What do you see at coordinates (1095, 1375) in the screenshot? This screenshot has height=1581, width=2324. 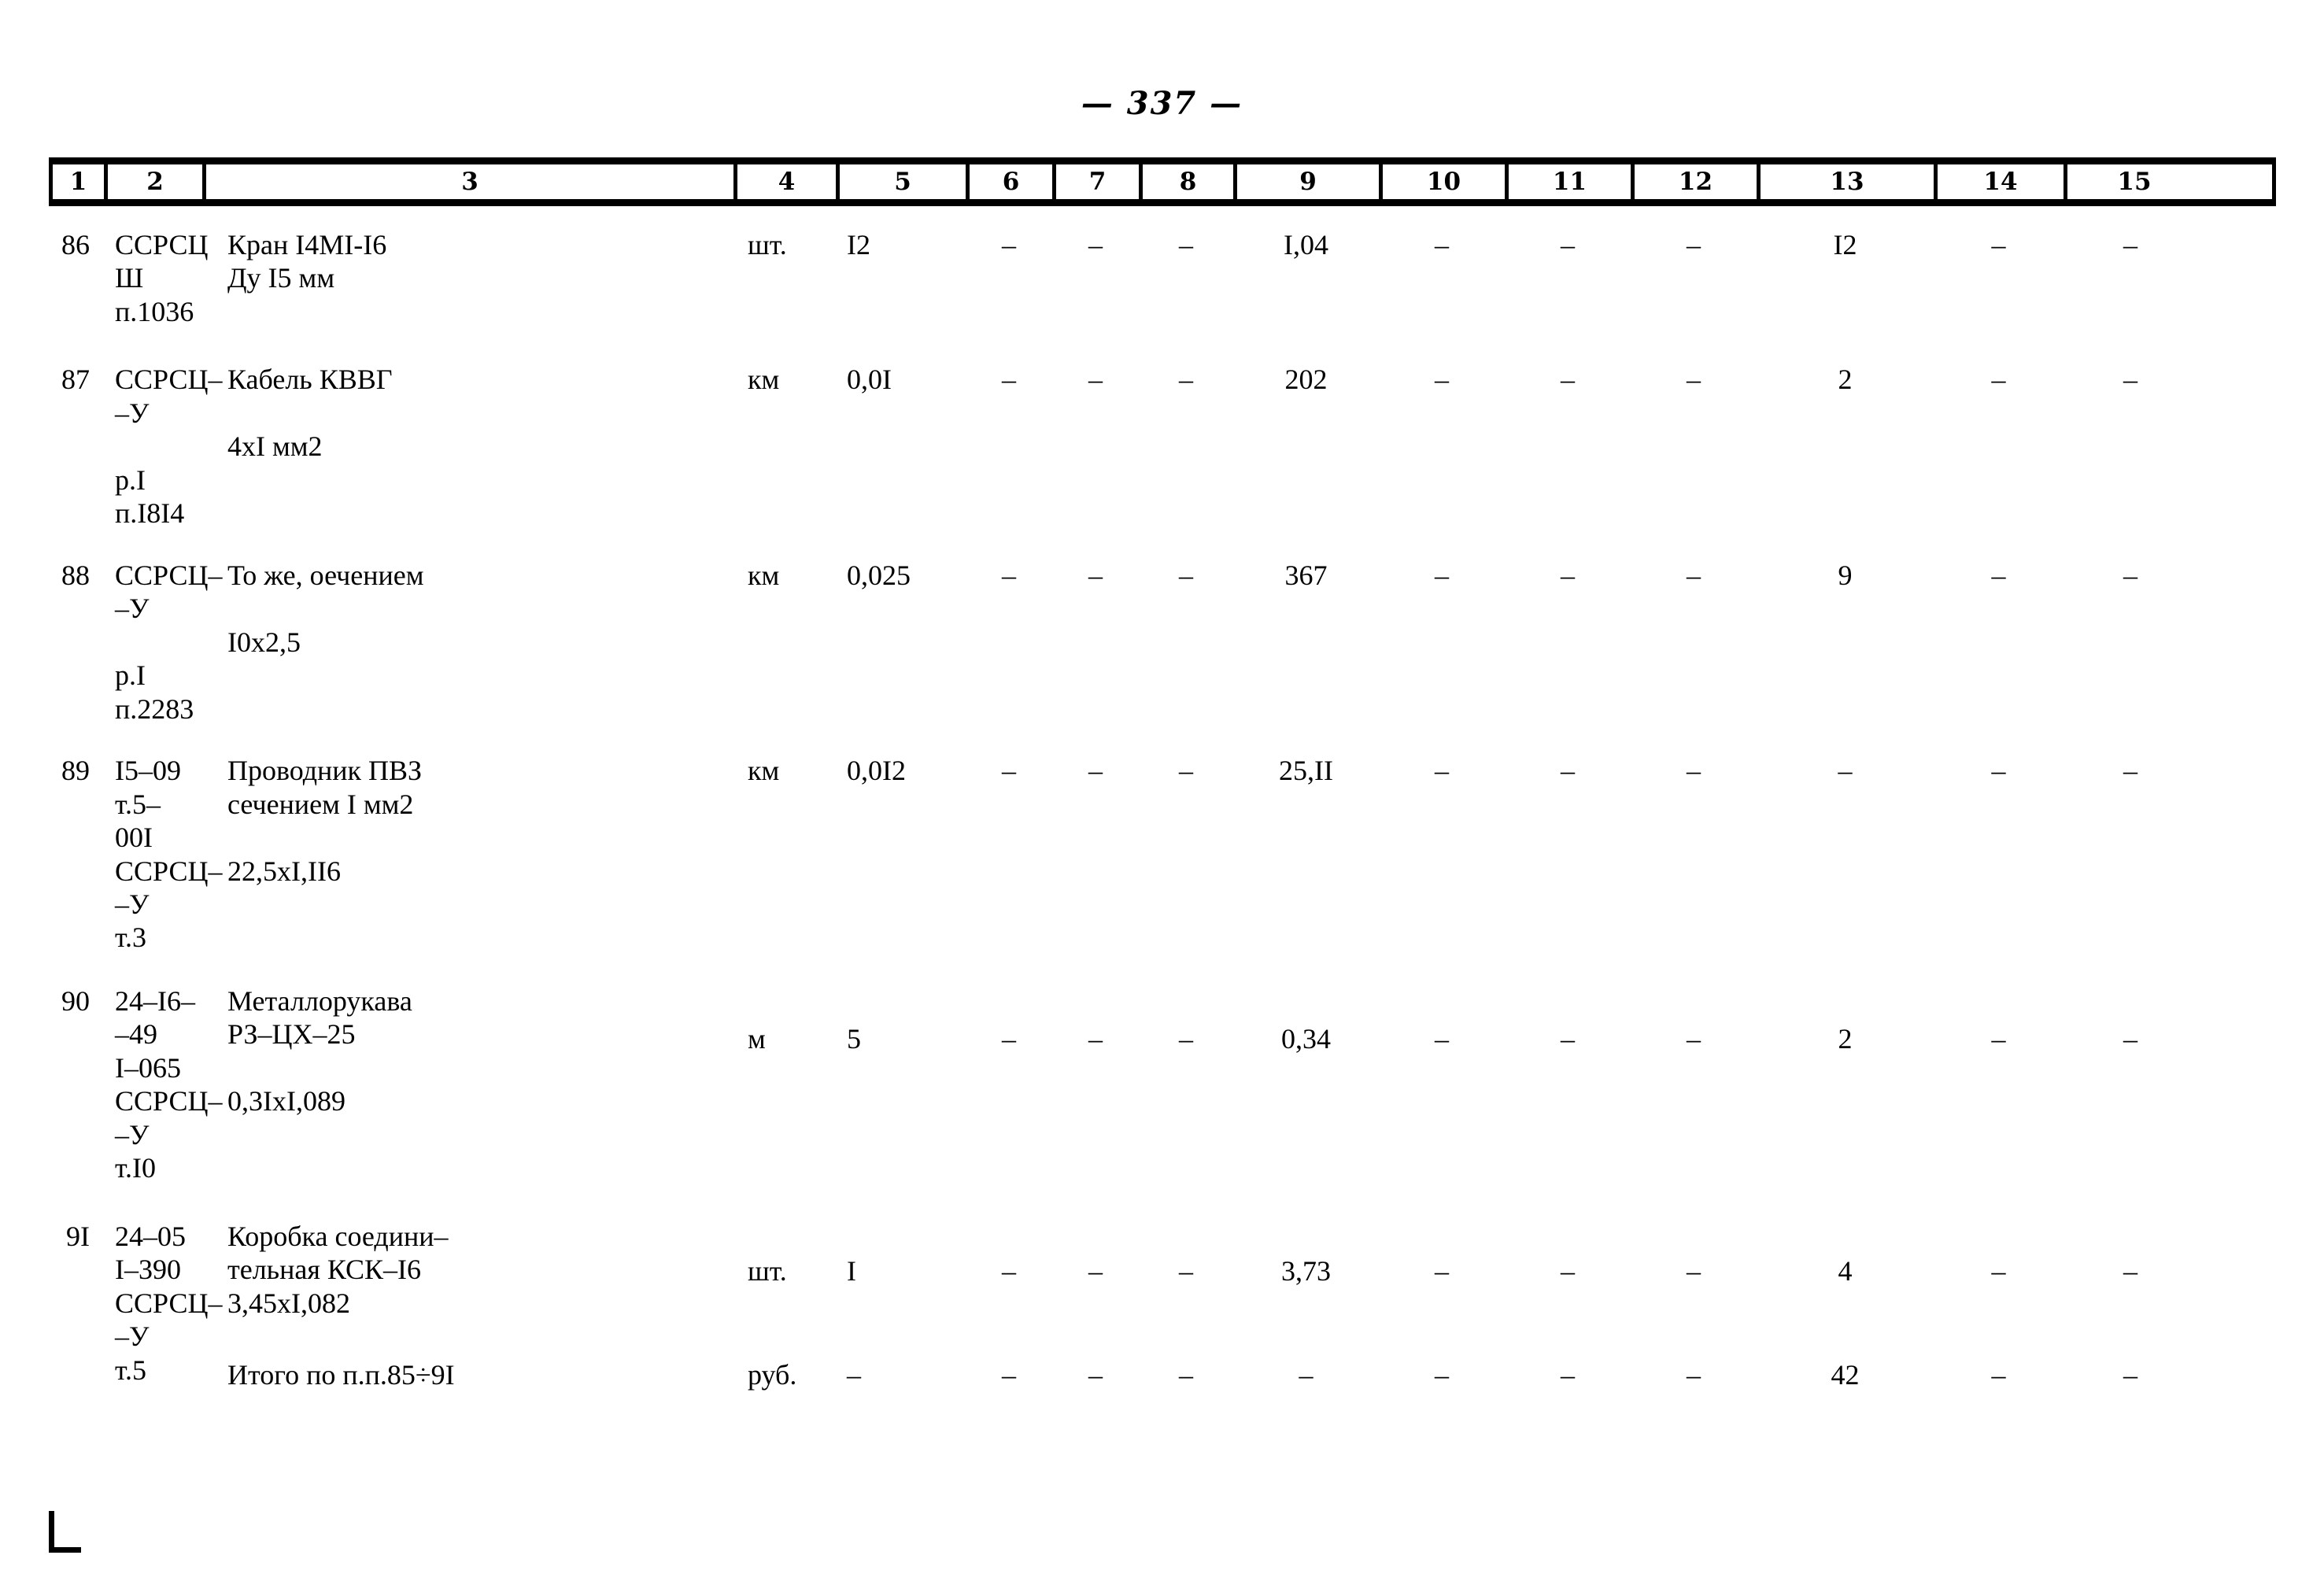 I see `total-row-col7: –` at bounding box center [1095, 1375].